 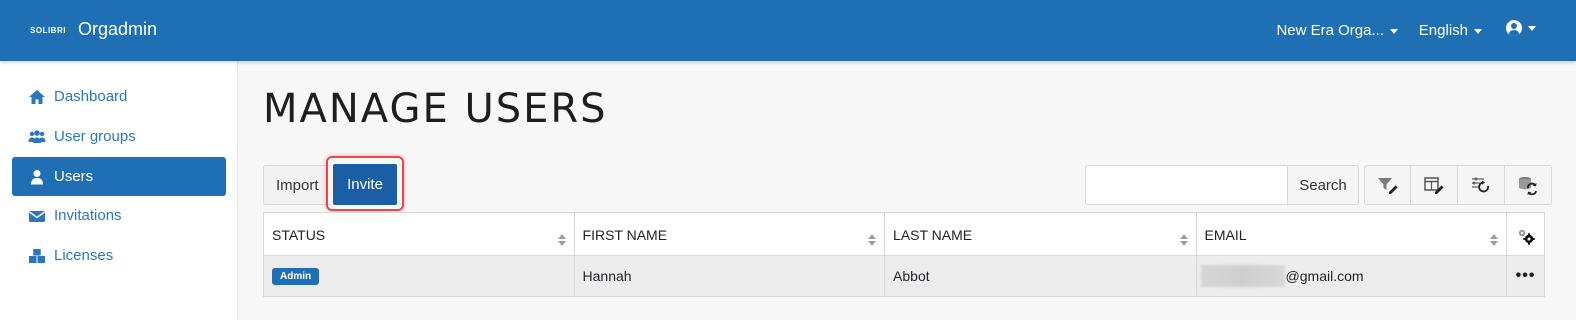 I want to click on column-header-label: LAST NAME, so click(x=933, y=235).